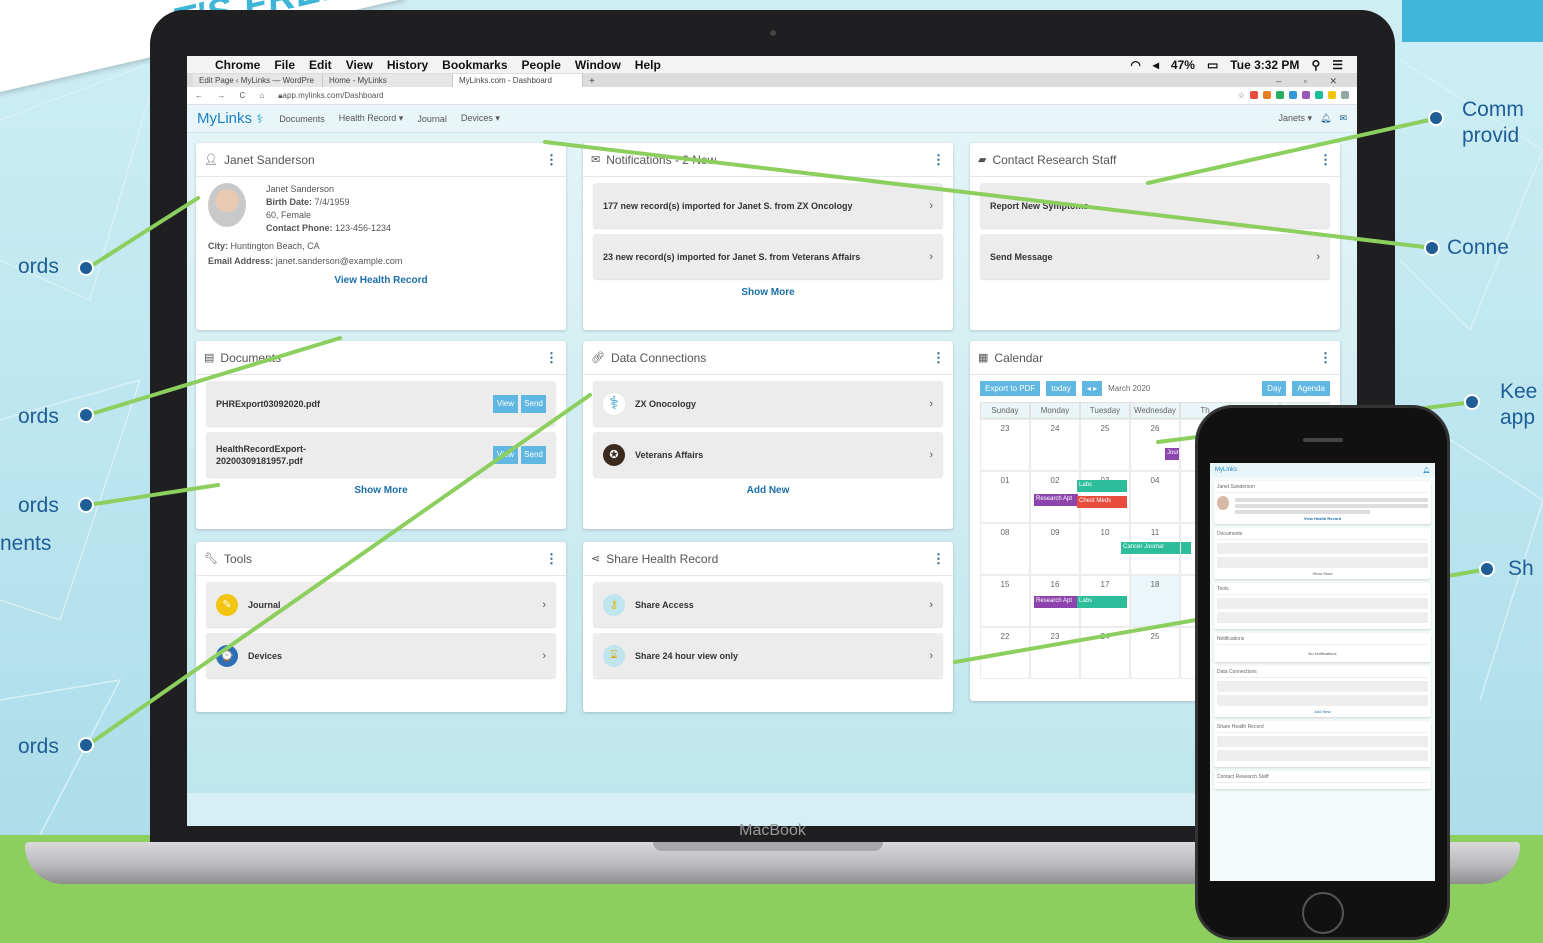 The image size is (1543, 943). I want to click on calendar-day: 01, so click(1005, 497).